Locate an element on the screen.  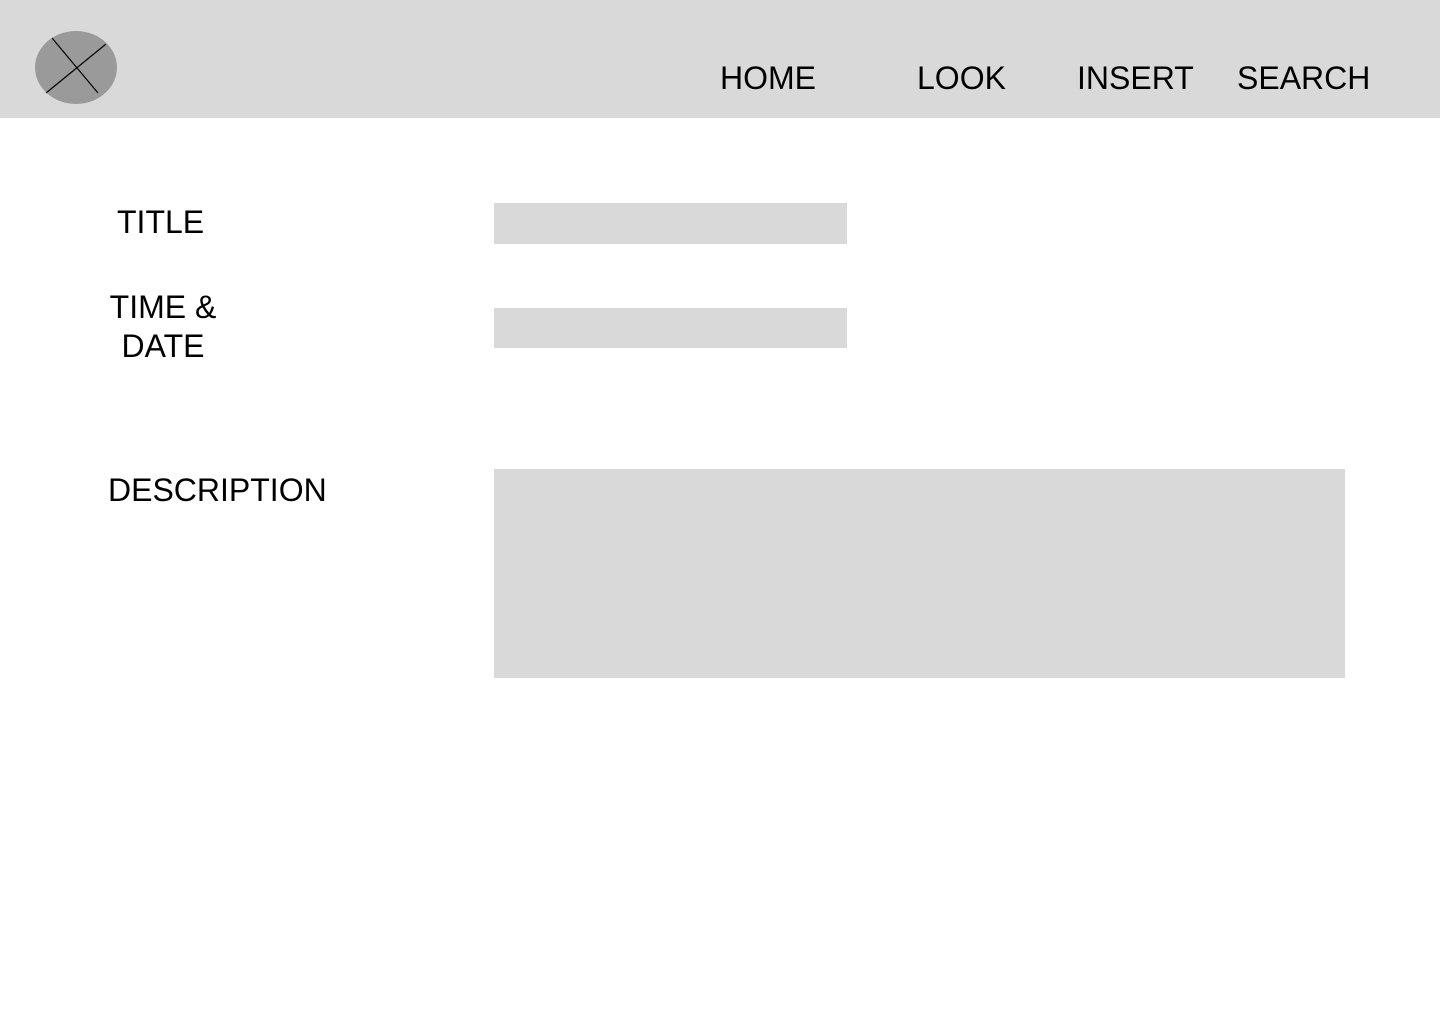
top-navigation-bar: HOME LOOK INSERT SEARCH is located at coordinates (720, 59).